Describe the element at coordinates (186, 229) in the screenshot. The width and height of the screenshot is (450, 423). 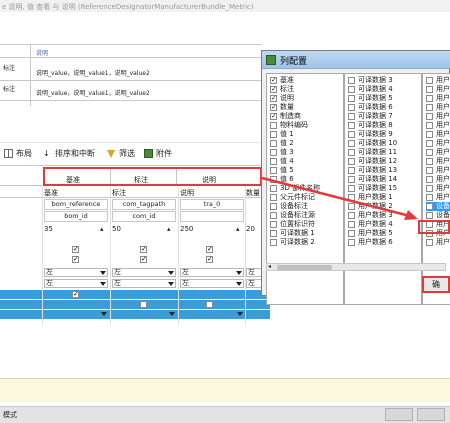
I see `width-value: 250` at that location.